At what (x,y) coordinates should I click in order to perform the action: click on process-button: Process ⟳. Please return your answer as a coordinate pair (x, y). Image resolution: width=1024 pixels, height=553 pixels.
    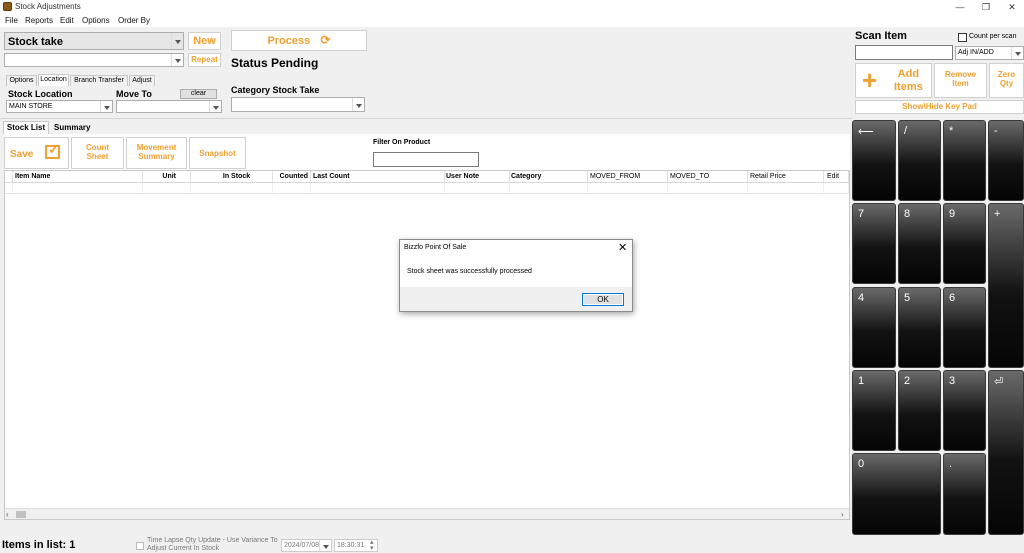
    Looking at the image, I should click on (299, 40).